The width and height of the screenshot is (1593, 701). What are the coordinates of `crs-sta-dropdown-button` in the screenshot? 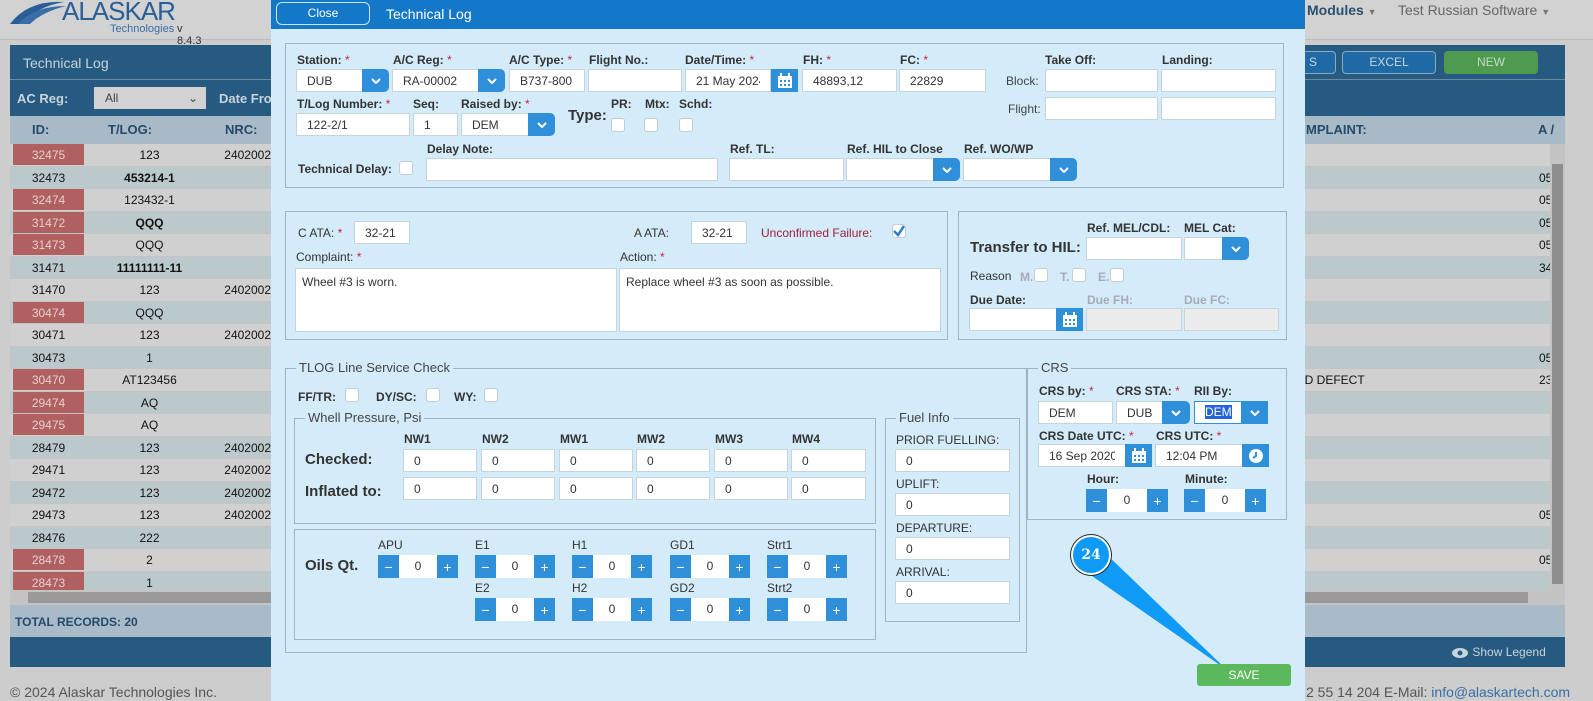 It's located at (1176, 412).